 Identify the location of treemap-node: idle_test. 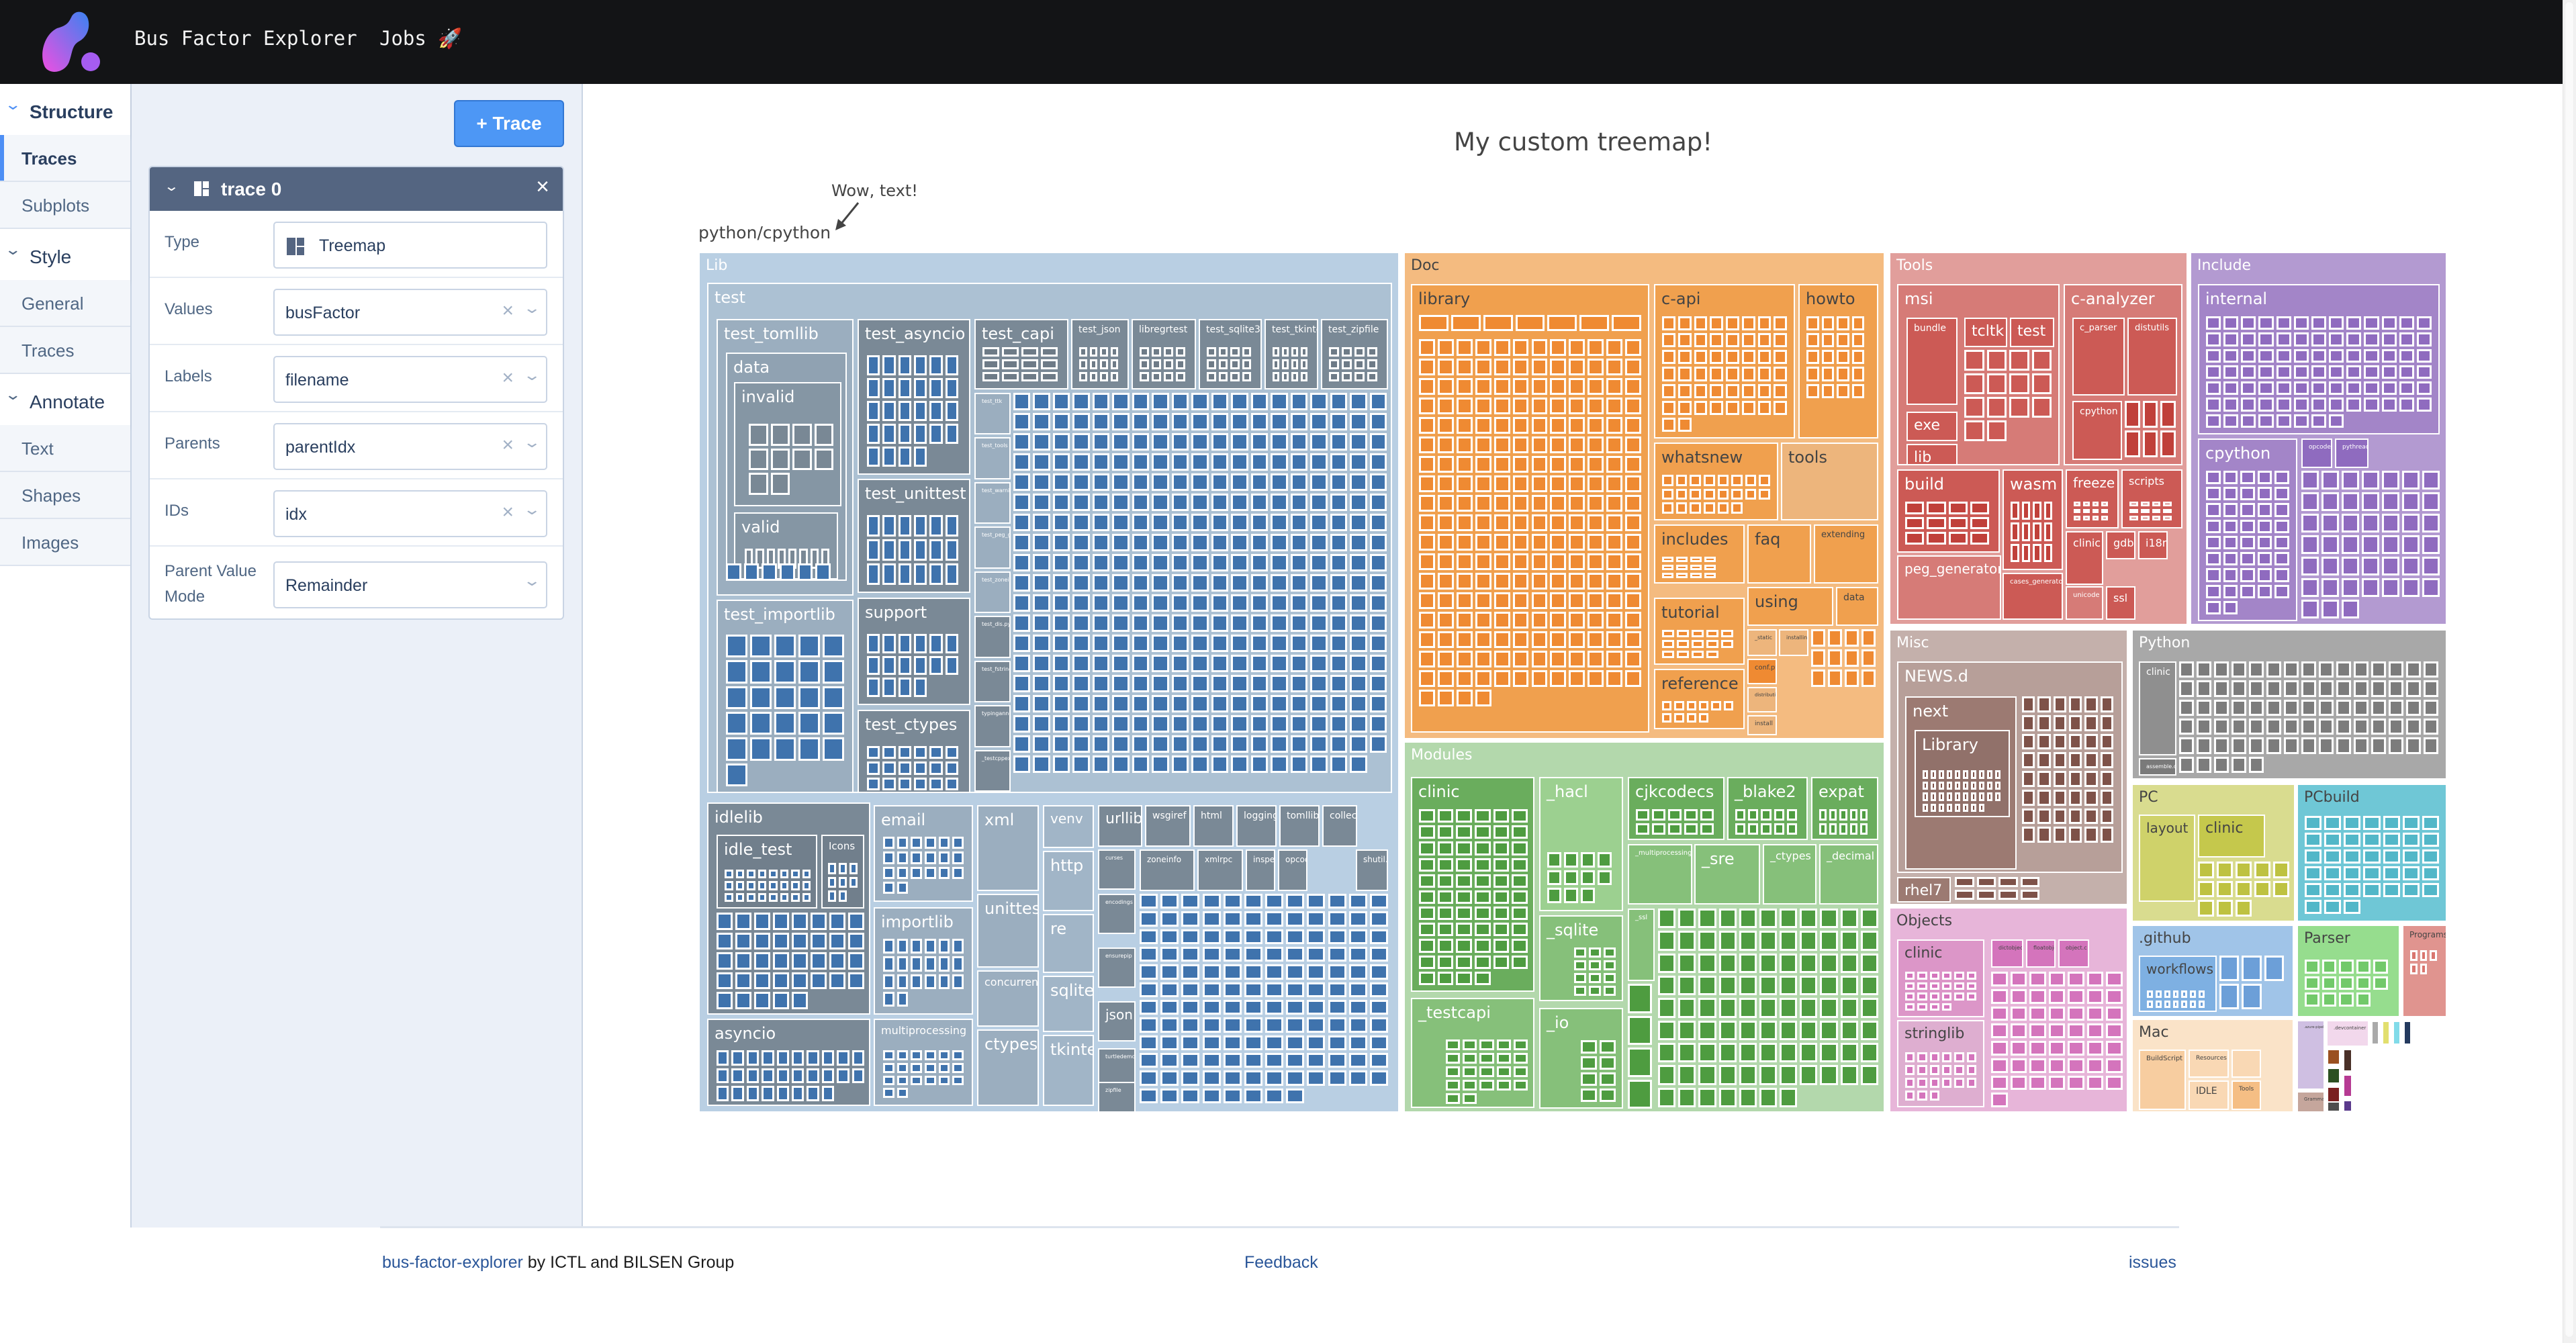
(767, 872).